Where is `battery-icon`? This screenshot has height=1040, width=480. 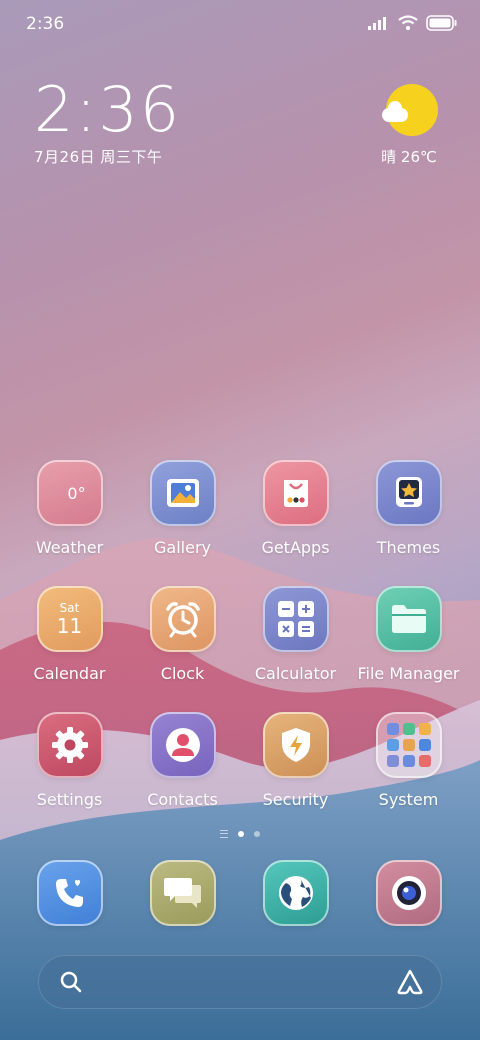 battery-icon is located at coordinates (441, 23).